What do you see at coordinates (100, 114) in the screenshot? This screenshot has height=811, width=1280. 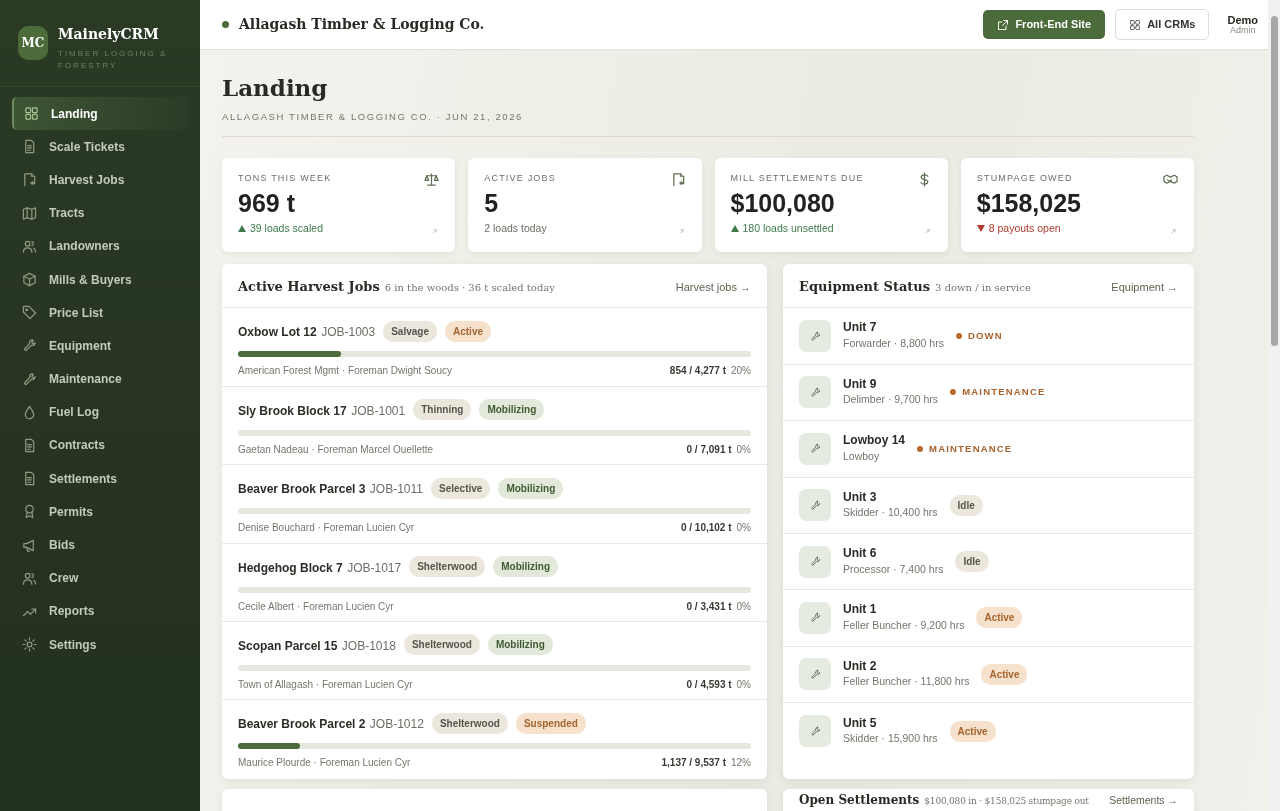 I see `sidebar-item: Landing` at bounding box center [100, 114].